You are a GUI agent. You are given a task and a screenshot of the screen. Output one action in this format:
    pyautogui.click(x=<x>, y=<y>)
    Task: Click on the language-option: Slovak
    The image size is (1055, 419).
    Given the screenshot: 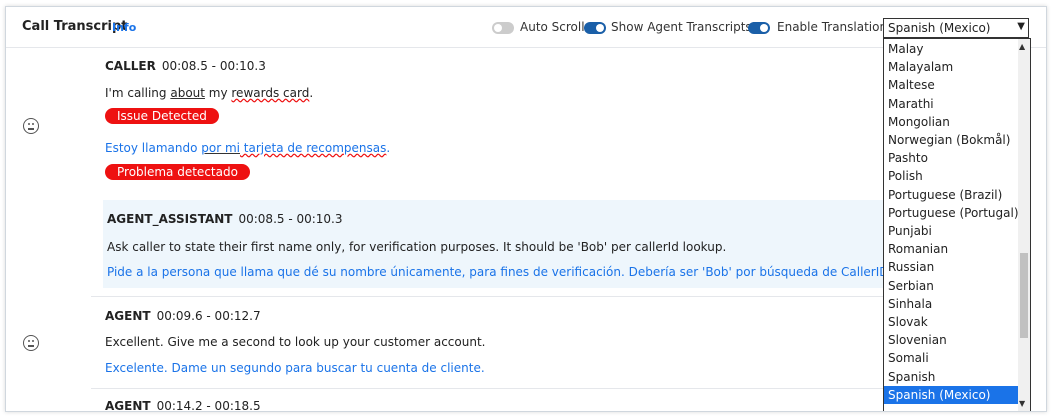 What is the action you would take?
    pyautogui.click(x=952, y=322)
    